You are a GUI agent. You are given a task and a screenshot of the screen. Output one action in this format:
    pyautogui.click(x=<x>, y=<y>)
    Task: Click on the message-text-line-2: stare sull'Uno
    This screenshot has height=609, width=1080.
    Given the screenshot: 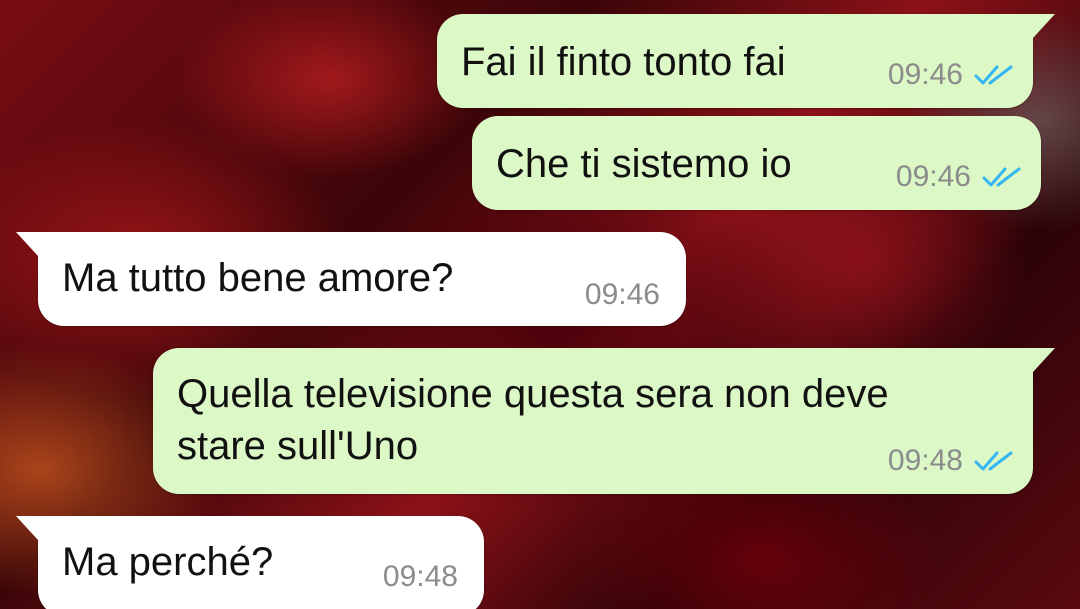 What is the action you would take?
    pyautogui.click(x=298, y=446)
    